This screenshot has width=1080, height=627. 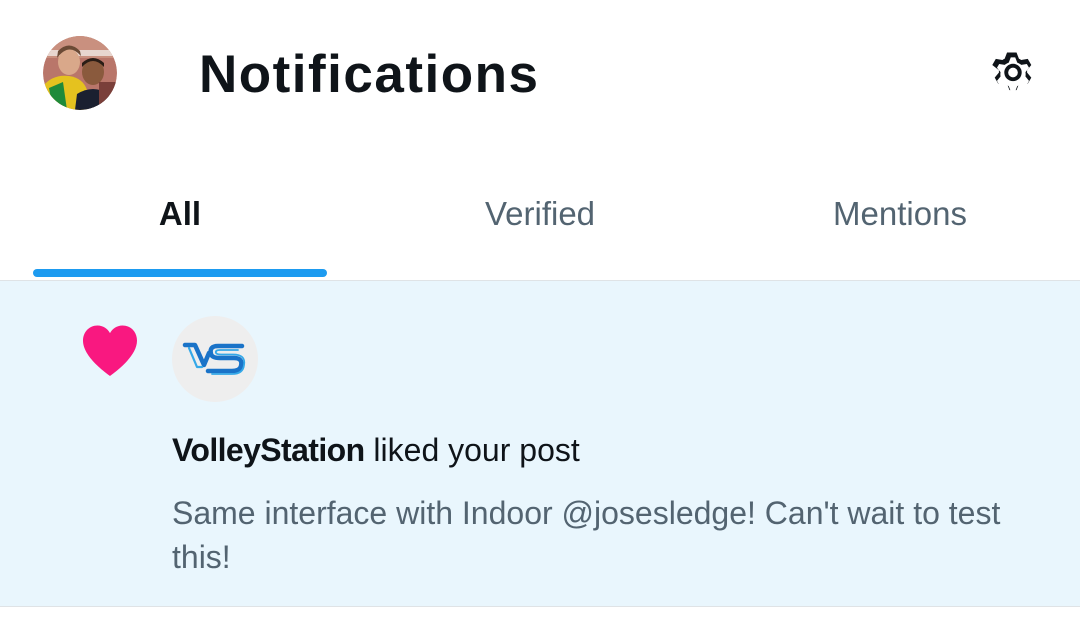 I want to click on page-title: Notifications, so click(x=369, y=74).